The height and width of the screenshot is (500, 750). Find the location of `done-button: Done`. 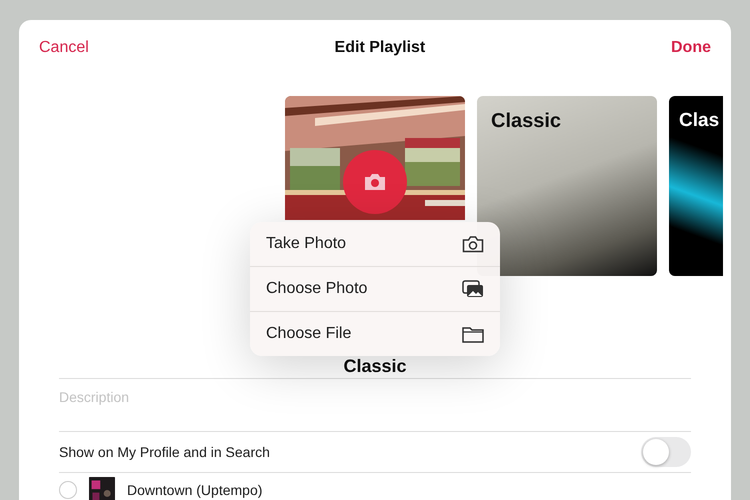

done-button: Done is located at coordinates (690, 48).